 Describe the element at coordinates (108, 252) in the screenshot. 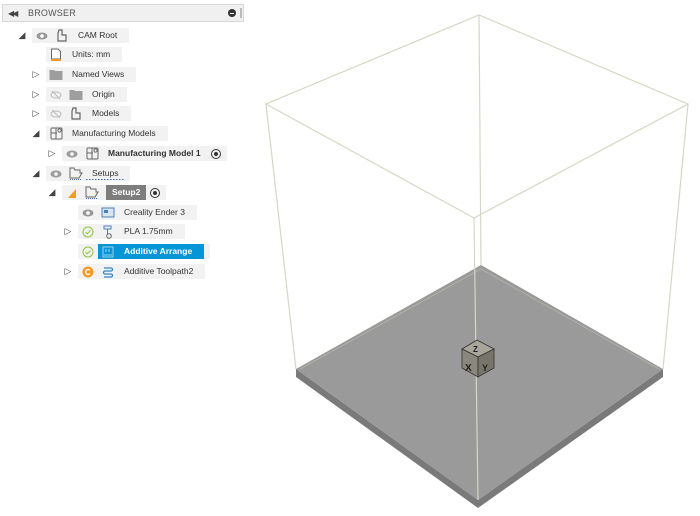

I see `arrange-icon` at that location.